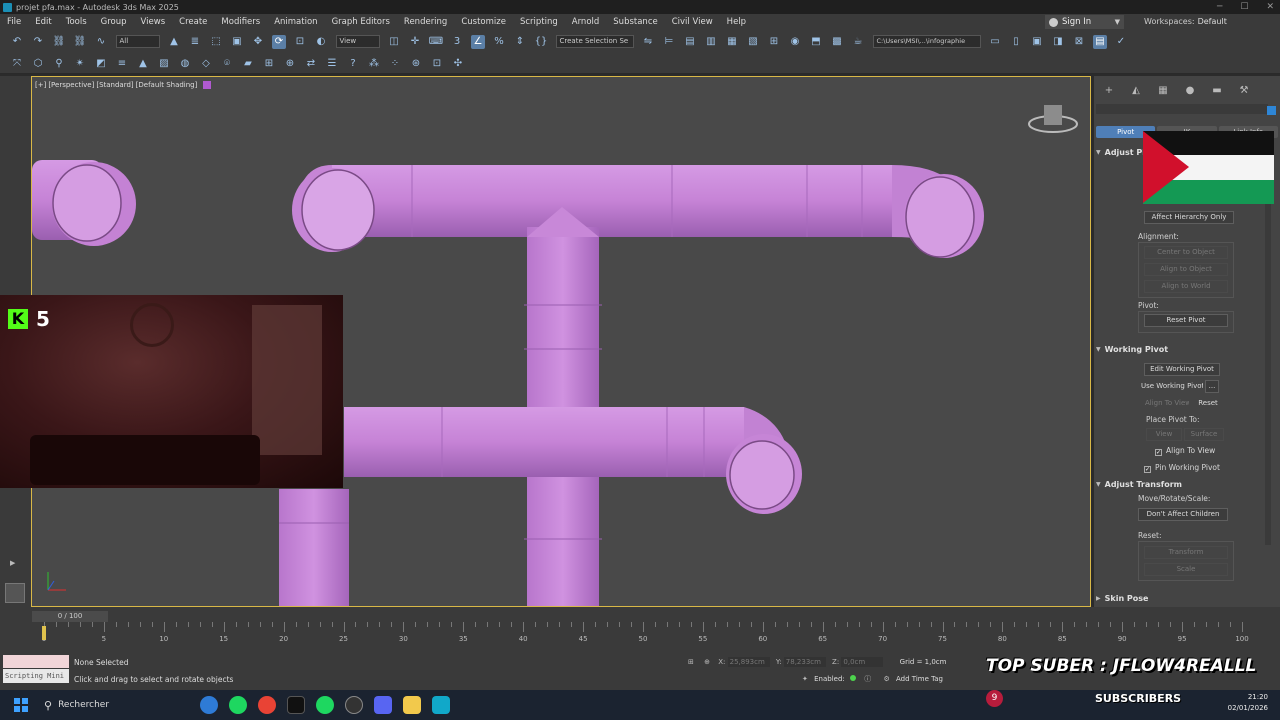 The width and height of the screenshot is (1280, 720). What do you see at coordinates (266, 705) in the screenshot?
I see `chrome-icon` at bounding box center [266, 705].